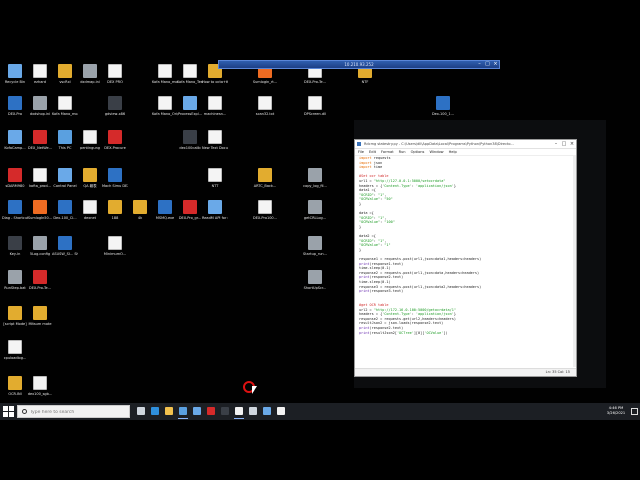 The image size is (640, 480). What do you see at coordinates (15, 246) in the screenshot?
I see `desktop-icon: Key-in` at bounding box center [15, 246].